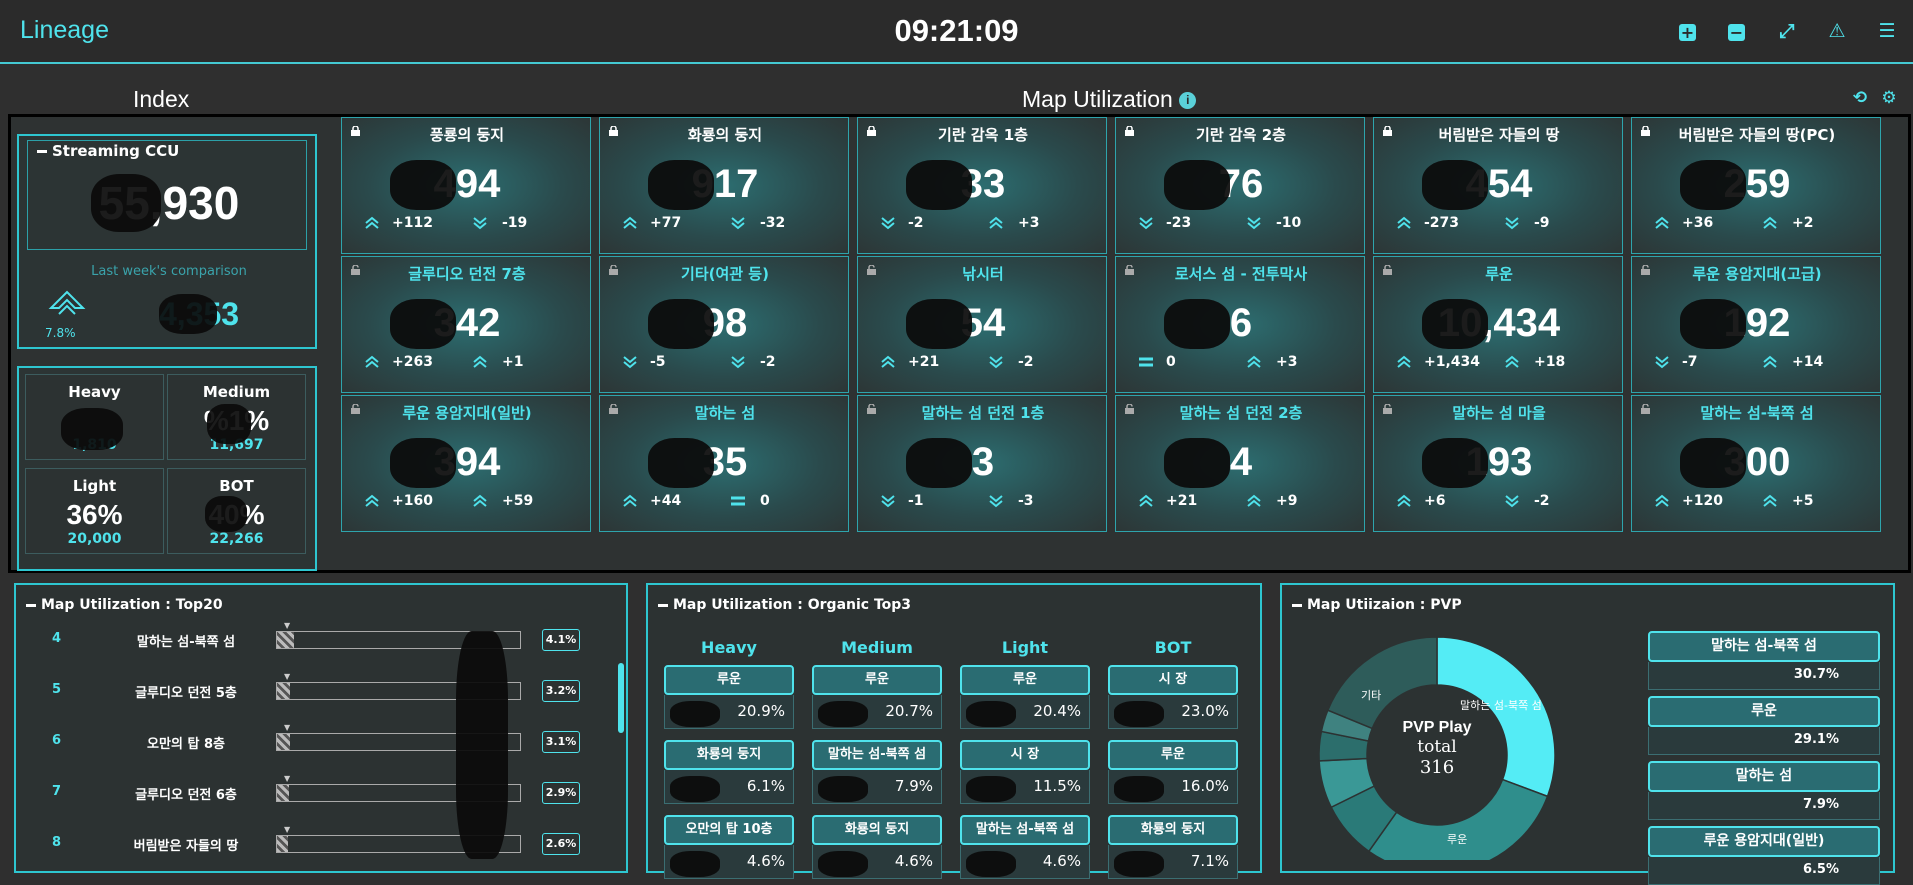 The height and width of the screenshot is (885, 1913). I want to click on clock: 09:21:09, so click(956, 30).